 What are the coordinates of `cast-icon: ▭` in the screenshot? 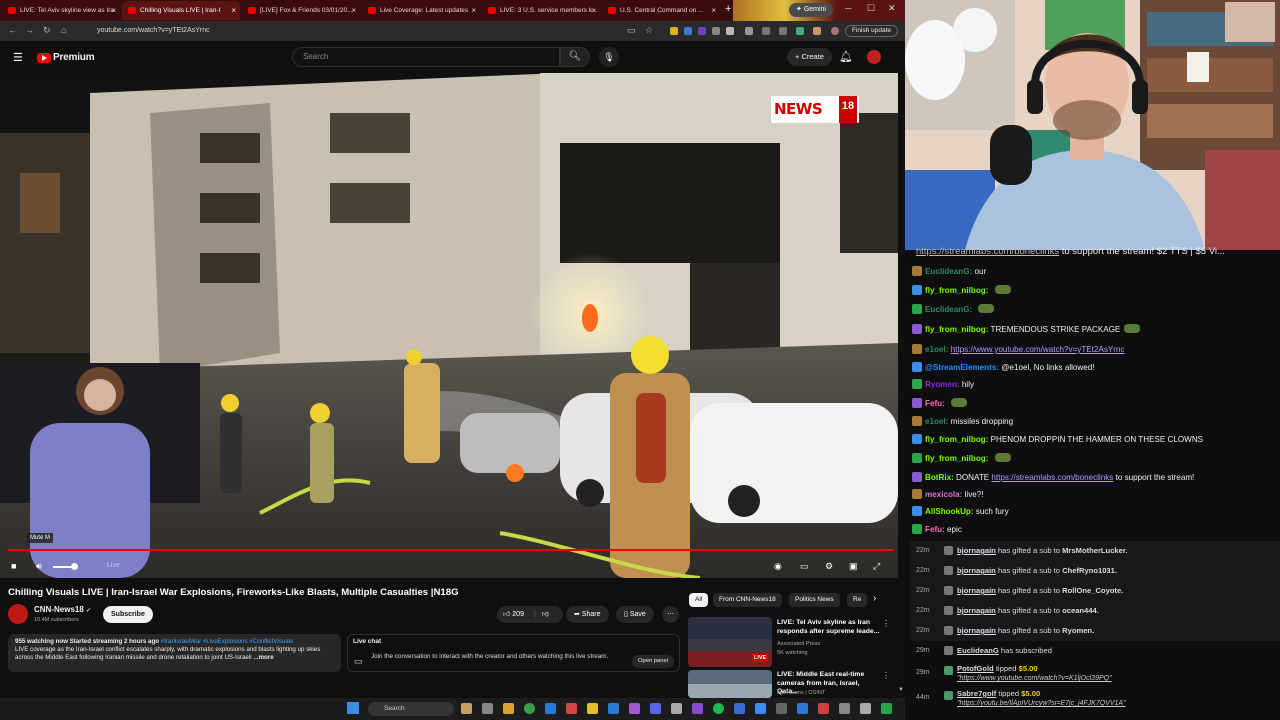 It's located at (631, 30).